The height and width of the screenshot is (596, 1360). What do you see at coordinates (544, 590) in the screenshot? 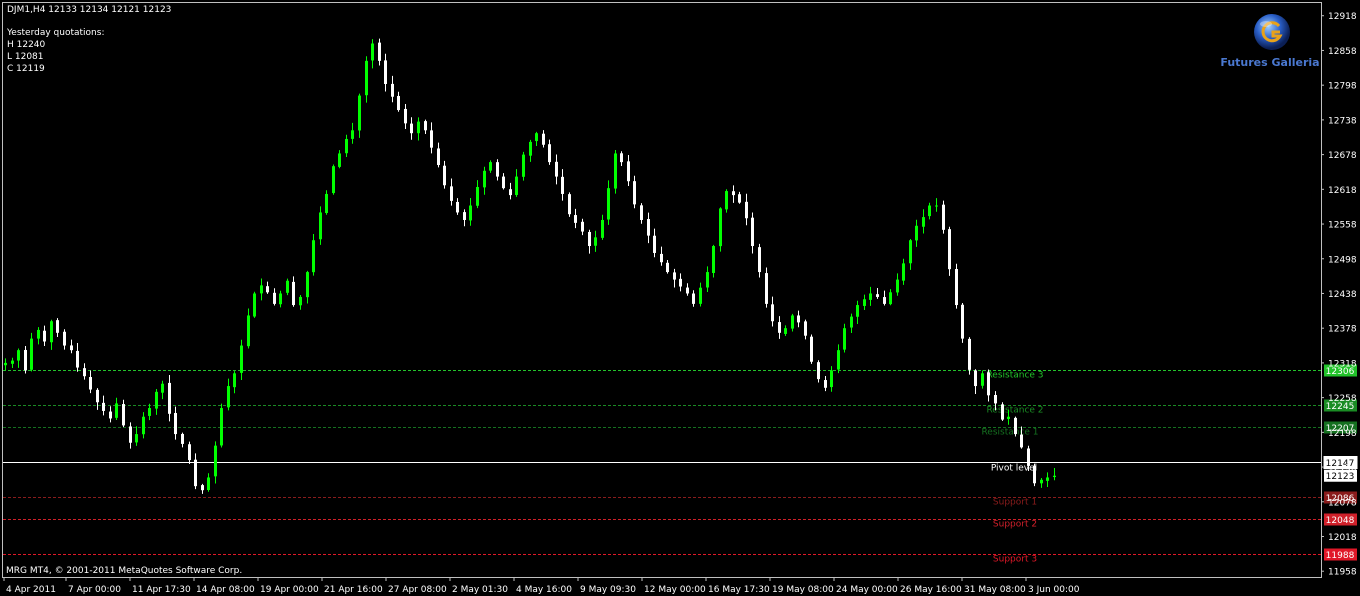
I see `time-tick-label: 4 May 16:00` at bounding box center [544, 590].